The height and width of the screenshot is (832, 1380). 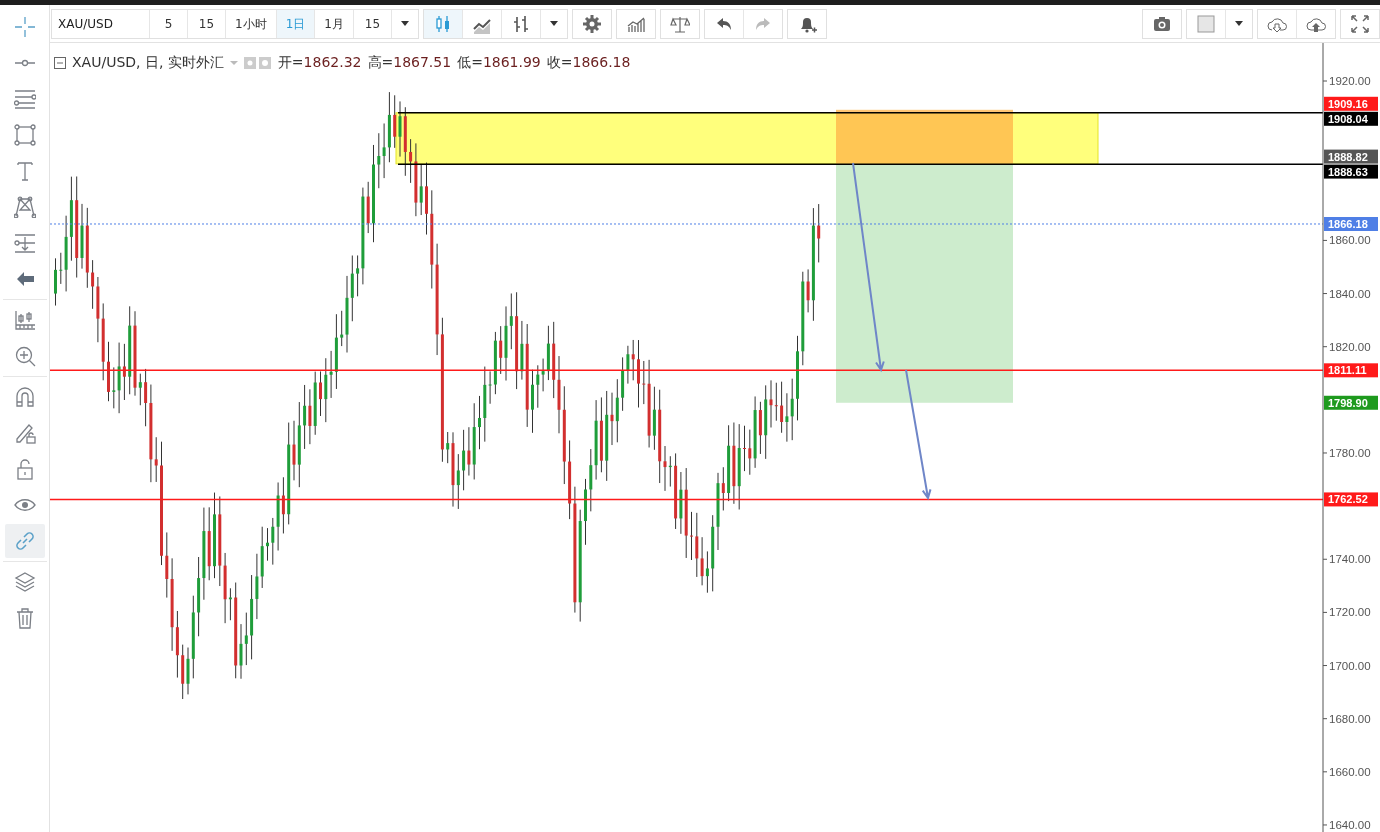 I want to click on ohlc-value: 1866.18, so click(x=601, y=62).